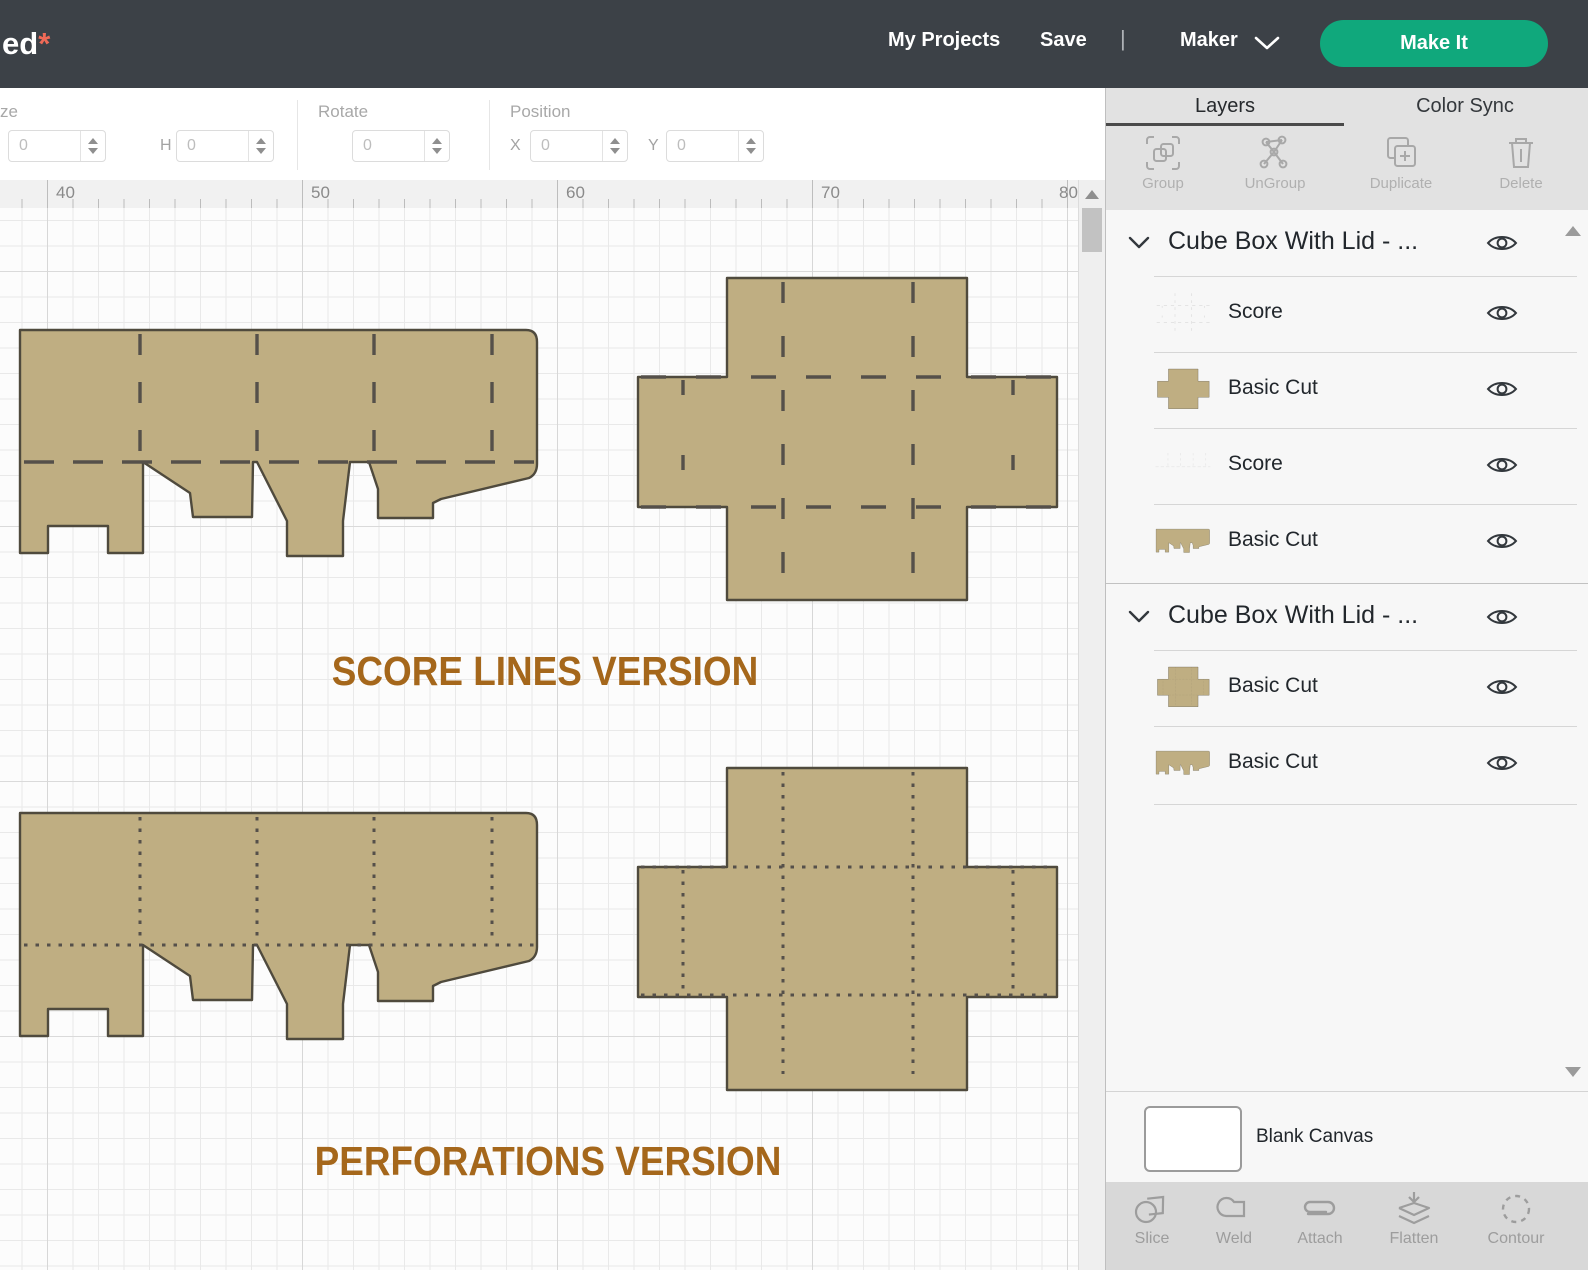  I want to click on ungroup-button-label: UnGroup, so click(1275, 183).